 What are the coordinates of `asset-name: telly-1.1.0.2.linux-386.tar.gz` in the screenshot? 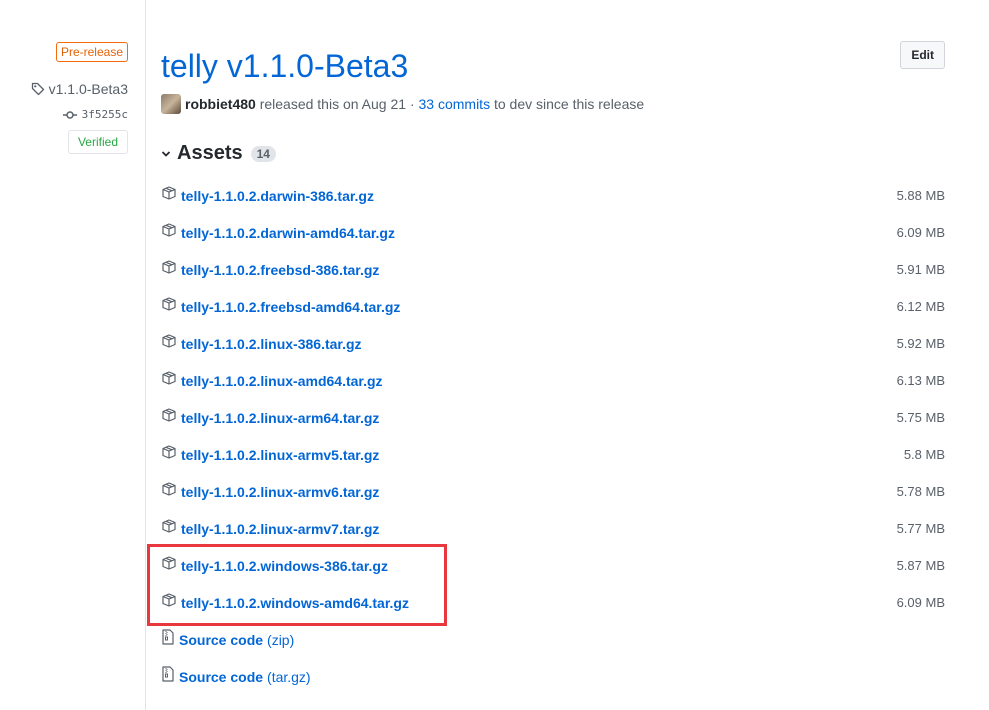 It's located at (271, 344).